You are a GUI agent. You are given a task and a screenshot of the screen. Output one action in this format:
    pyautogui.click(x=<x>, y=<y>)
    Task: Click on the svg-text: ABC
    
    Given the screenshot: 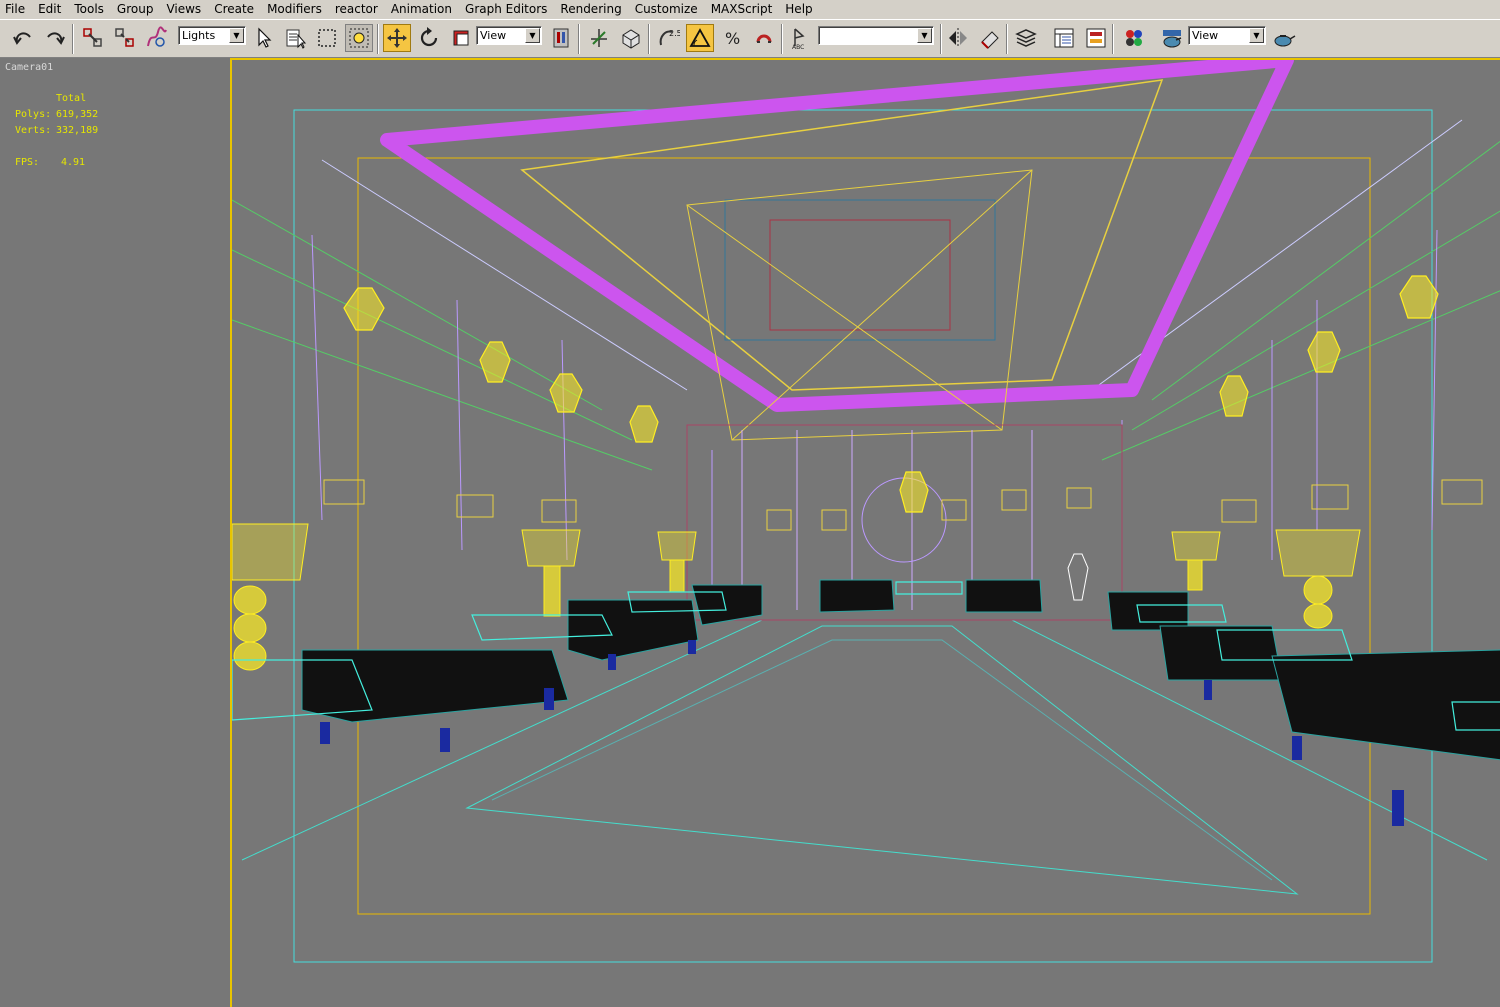 What is the action you would take?
    pyautogui.click(x=798, y=47)
    